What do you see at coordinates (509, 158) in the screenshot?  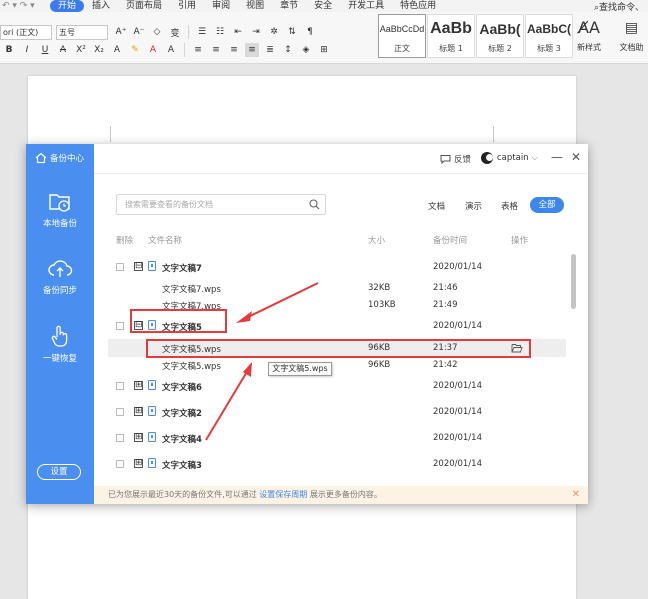 I see `user-menu: captain ⌵` at bounding box center [509, 158].